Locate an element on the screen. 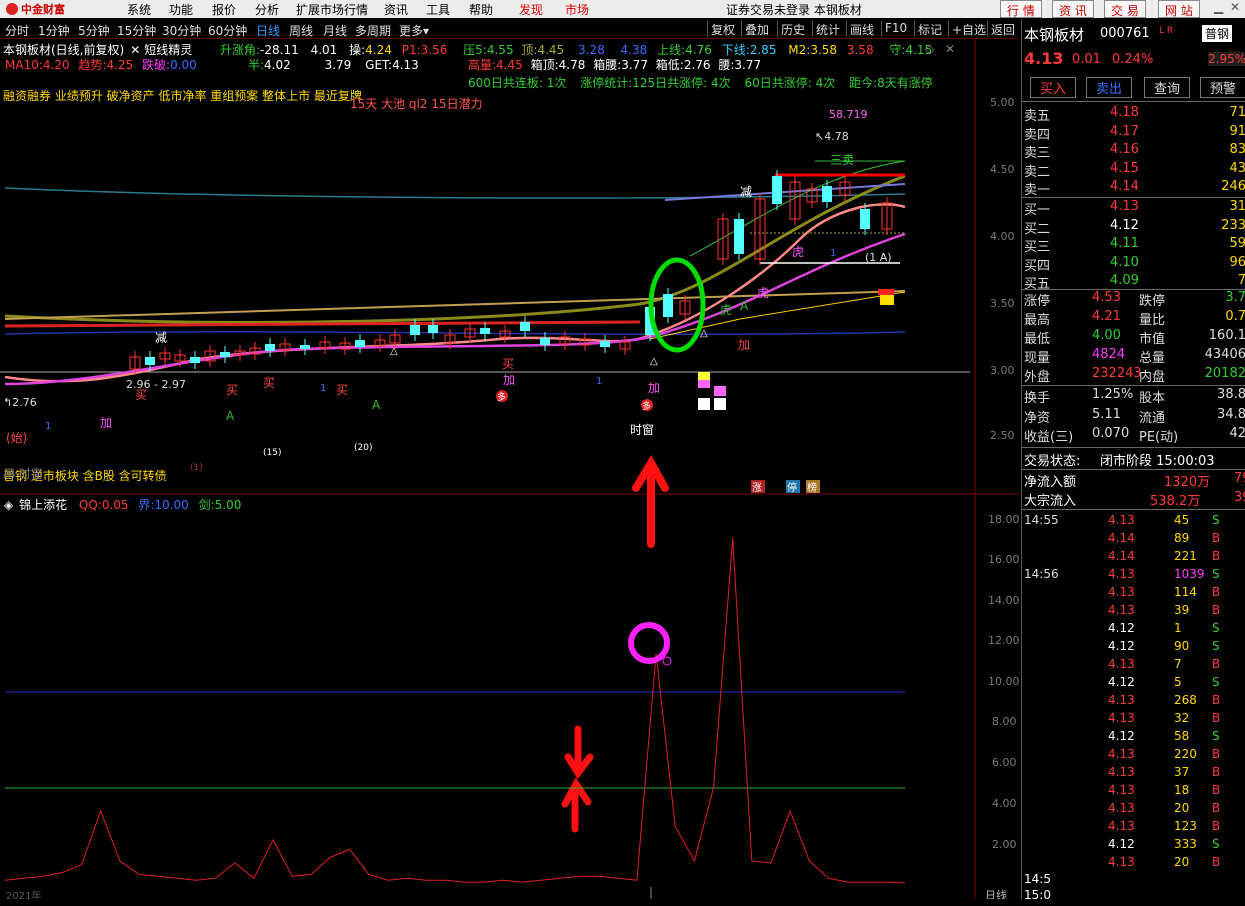 The height and width of the screenshot is (906, 1245). menu-function: 功能 is located at coordinates (181, 9).